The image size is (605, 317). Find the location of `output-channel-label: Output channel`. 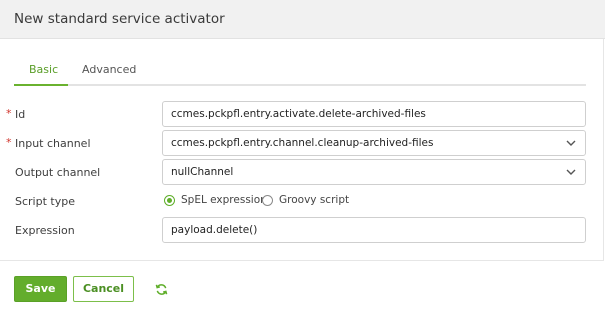

output-channel-label: Output channel is located at coordinates (58, 172).